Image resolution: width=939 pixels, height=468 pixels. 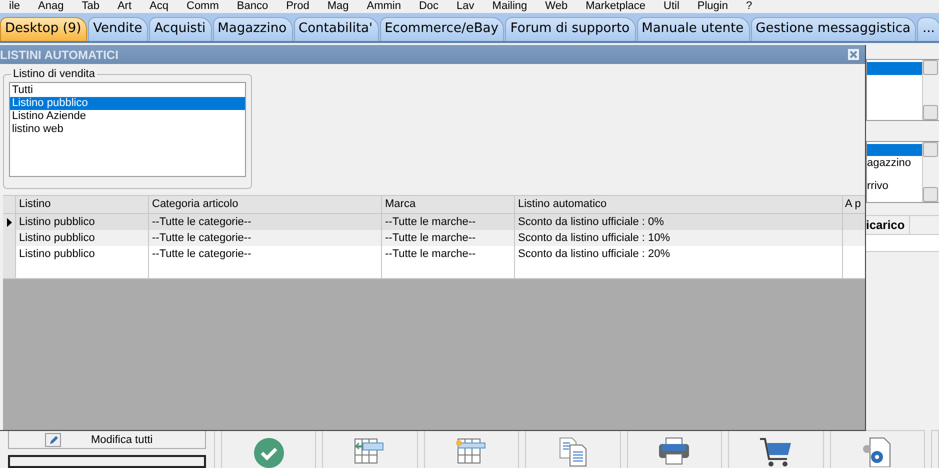 What do you see at coordinates (90, 6) in the screenshot?
I see `menu-item: Tab` at bounding box center [90, 6].